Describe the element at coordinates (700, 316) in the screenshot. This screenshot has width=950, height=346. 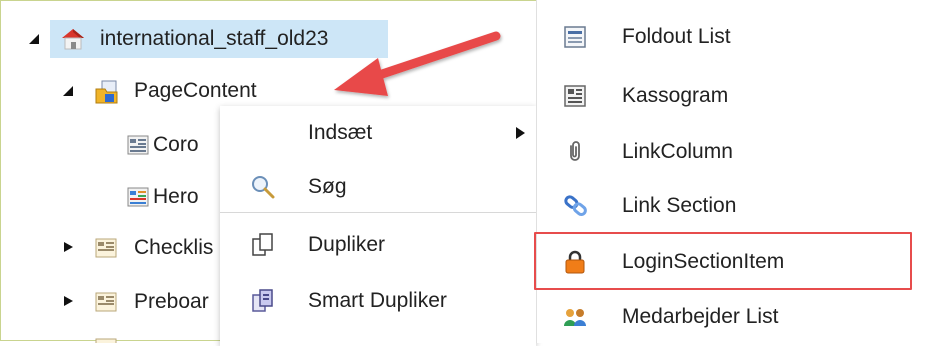
I see `submenu-item-label: Medarbejder List` at that location.